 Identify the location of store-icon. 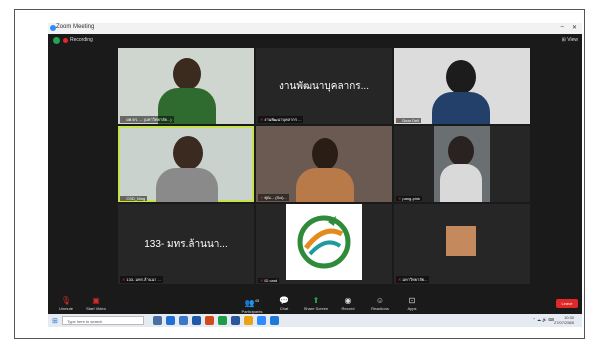
(196, 320).